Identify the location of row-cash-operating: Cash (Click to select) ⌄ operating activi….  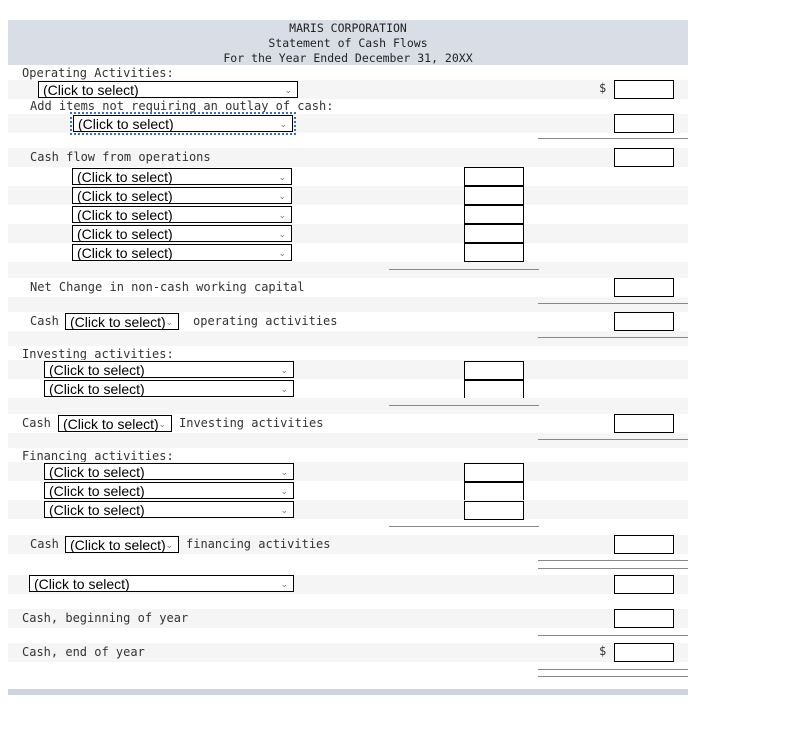
(348, 321).